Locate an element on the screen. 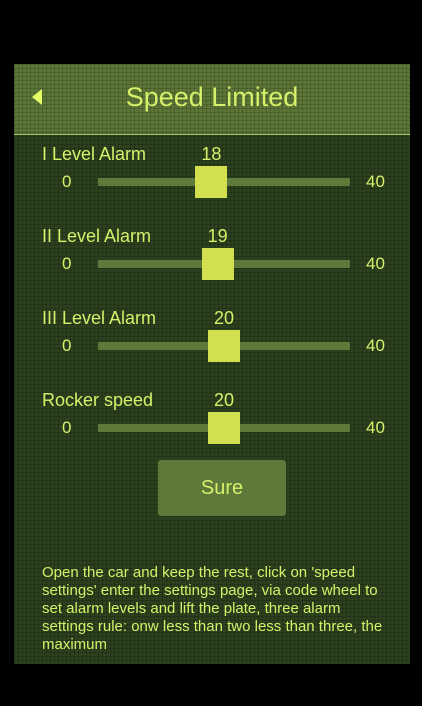  slider-rocker-speed: Rocker speed 20 0 40 is located at coordinates (212, 427).